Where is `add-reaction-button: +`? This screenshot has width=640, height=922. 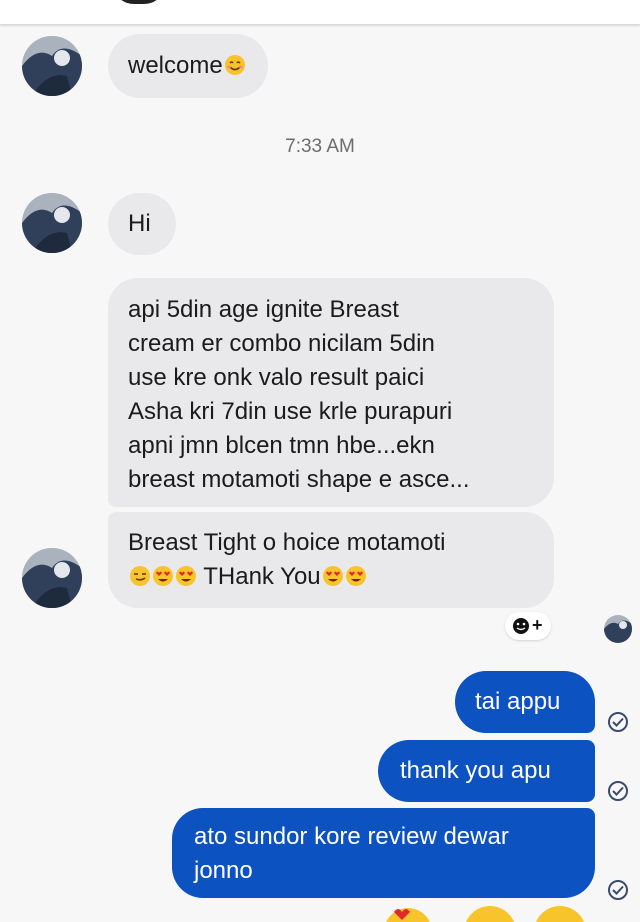
add-reaction-button: + is located at coordinates (528, 626).